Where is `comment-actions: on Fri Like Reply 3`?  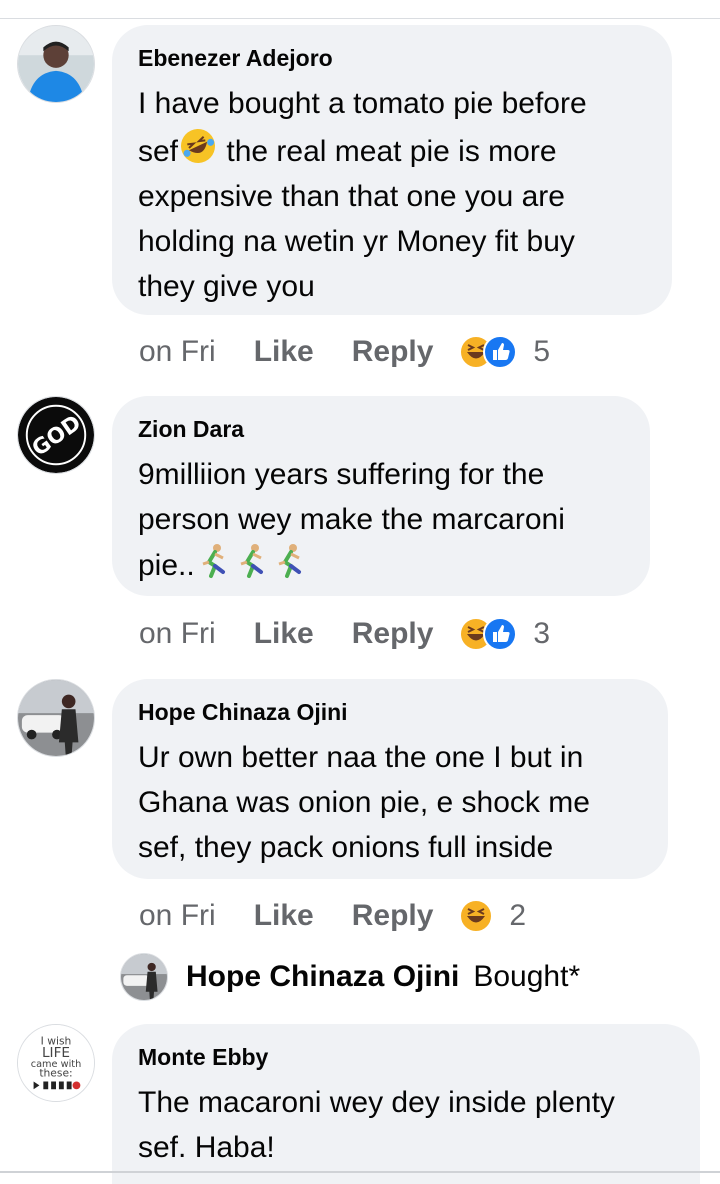 comment-actions: on Fri Like Reply 3 is located at coordinates (344, 634).